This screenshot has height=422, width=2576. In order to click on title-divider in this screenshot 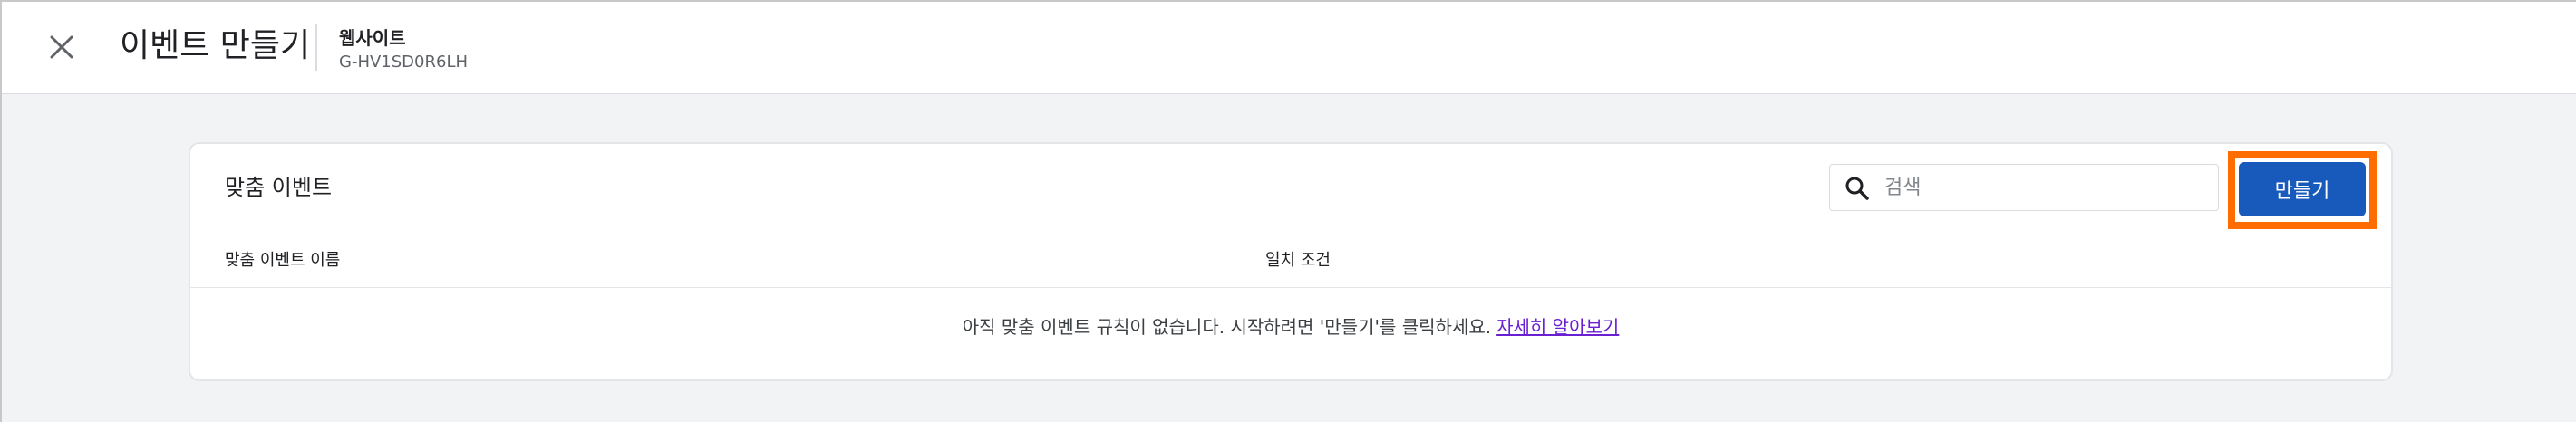, I will do `click(316, 47)`.